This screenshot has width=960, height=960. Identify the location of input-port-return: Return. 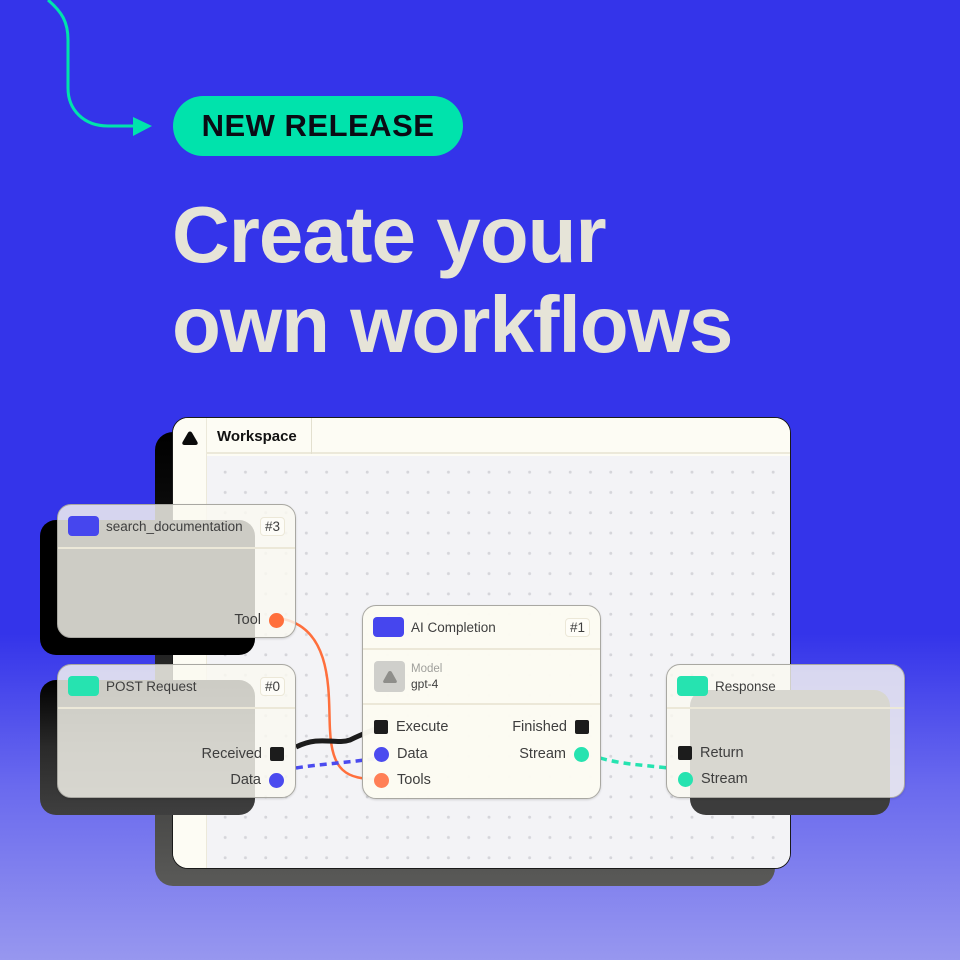
(711, 753).